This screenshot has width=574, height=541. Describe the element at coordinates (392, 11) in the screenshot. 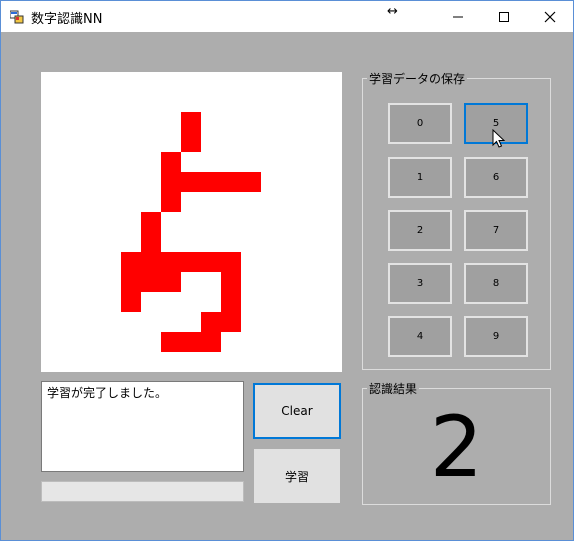

I see `resize-cursor-icon: ↔` at that location.